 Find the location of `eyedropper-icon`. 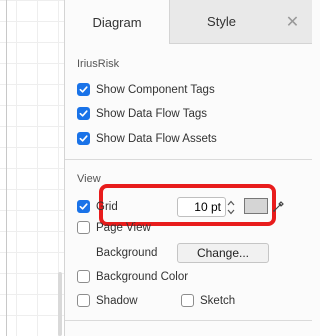

eyedropper-icon is located at coordinates (278, 206).